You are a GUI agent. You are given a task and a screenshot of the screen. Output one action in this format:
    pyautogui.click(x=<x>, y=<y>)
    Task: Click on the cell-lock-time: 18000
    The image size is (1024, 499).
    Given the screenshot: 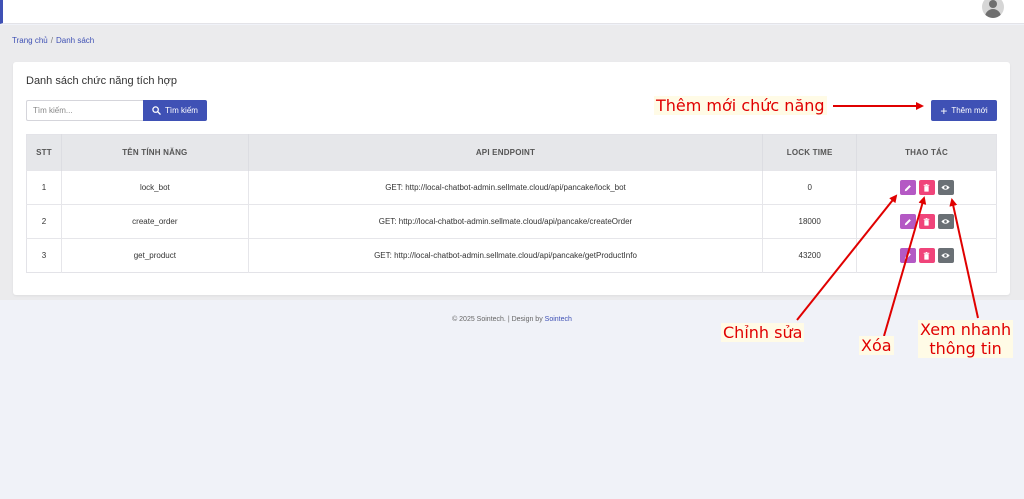 What is the action you would take?
    pyautogui.click(x=810, y=221)
    